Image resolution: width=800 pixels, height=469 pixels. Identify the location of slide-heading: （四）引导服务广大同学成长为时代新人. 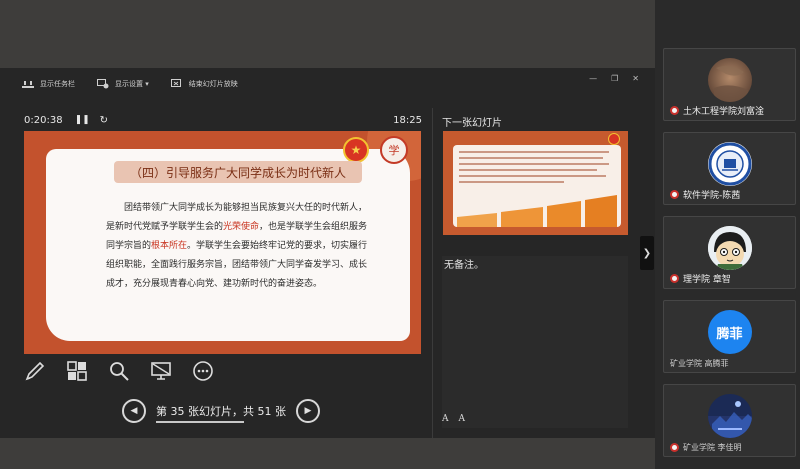
(238, 172).